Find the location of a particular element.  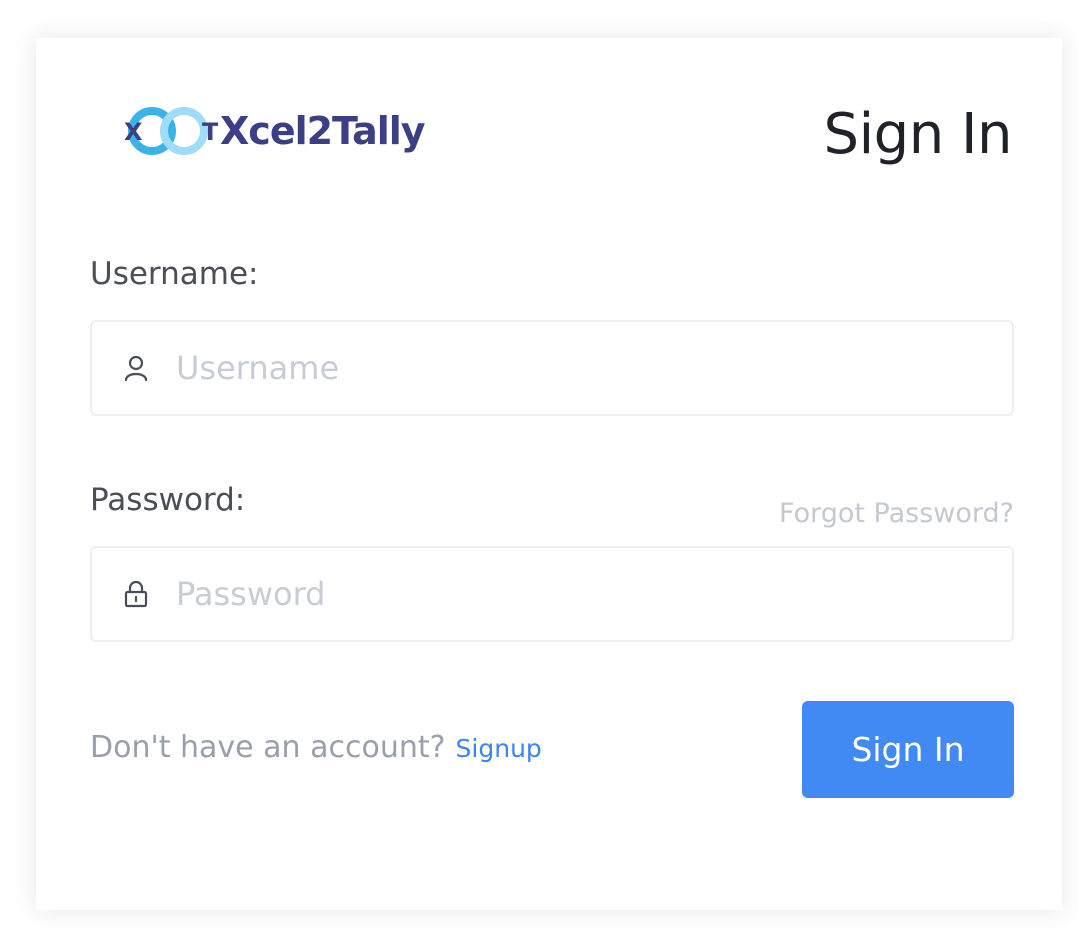

username-input is located at coordinates (594, 368).